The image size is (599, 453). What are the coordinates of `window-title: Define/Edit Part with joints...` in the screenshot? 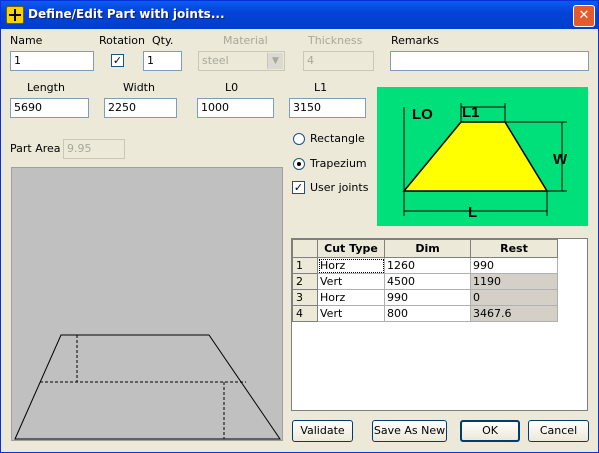 It's located at (126, 14).